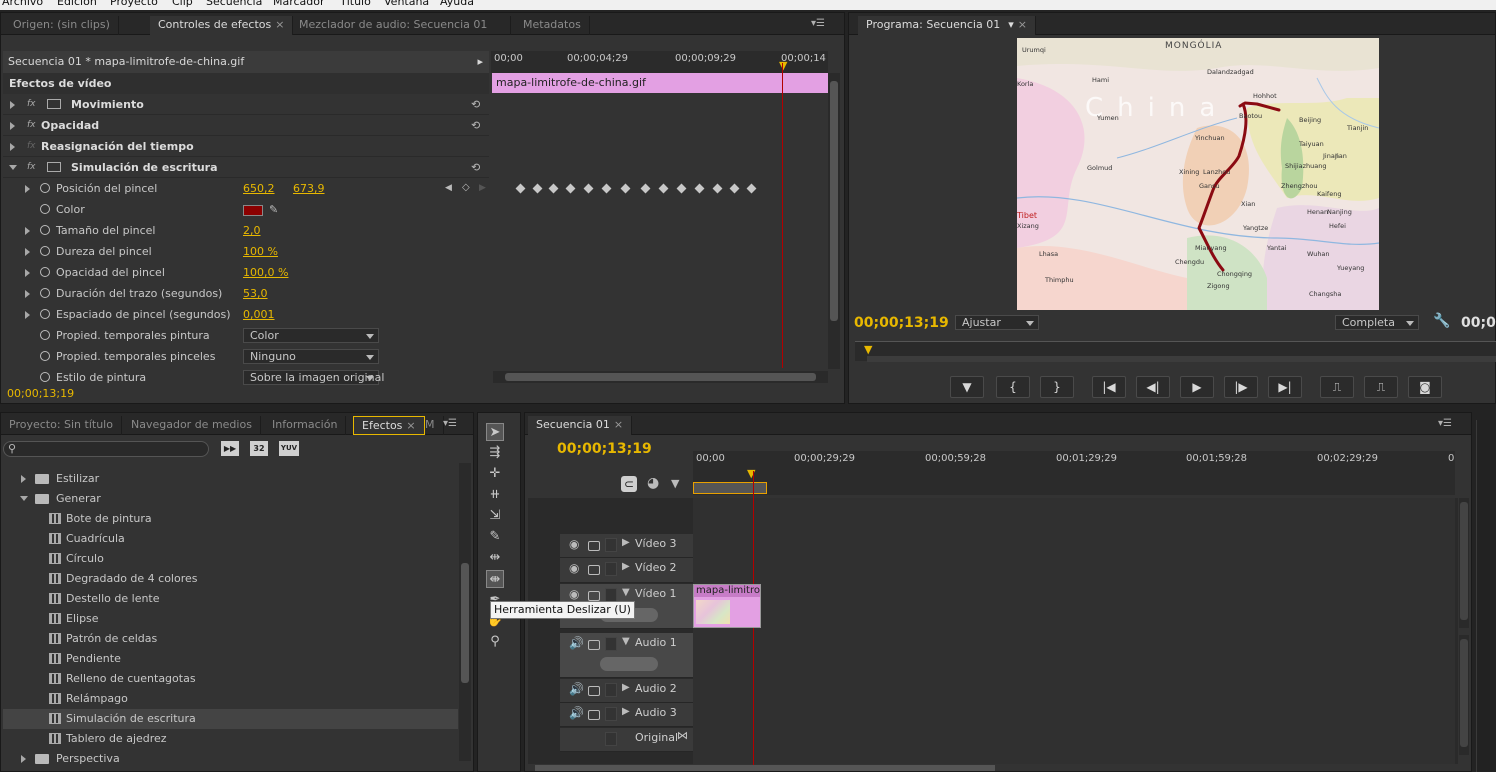 This screenshot has height=772, width=1496. What do you see at coordinates (13, 167) in the screenshot?
I see `collapse-icon` at bounding box center [13, 167].